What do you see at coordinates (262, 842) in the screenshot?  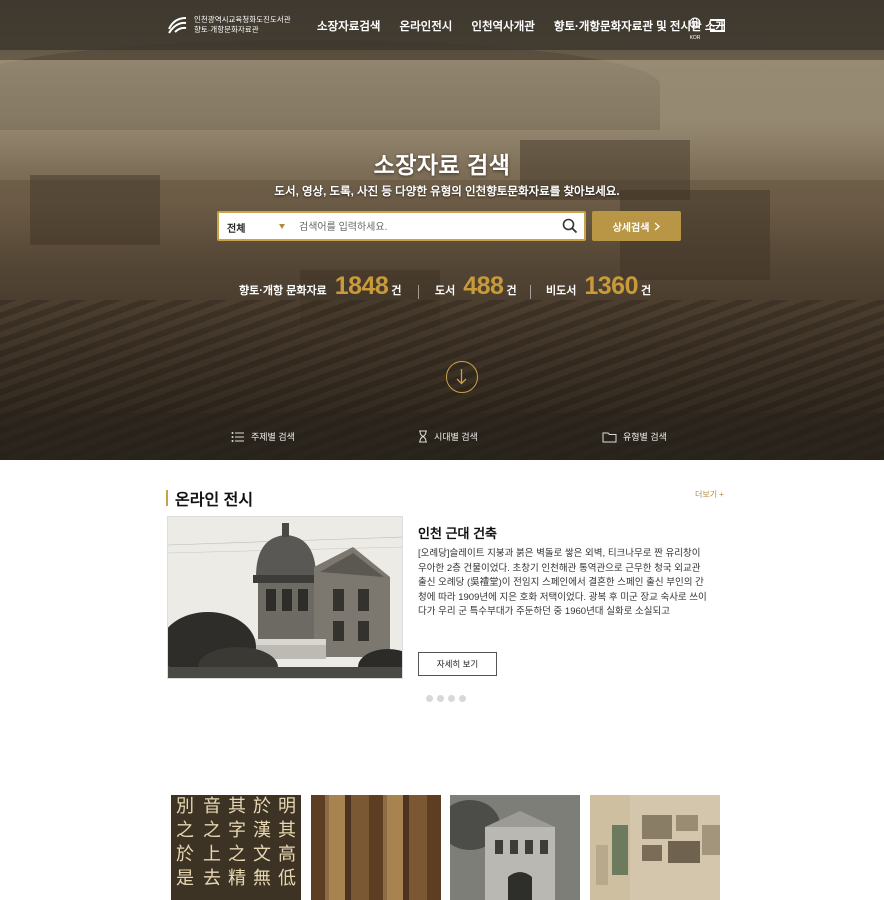 I see `calligraphy-column: 於漢文無` at bounding box center [262, 842].